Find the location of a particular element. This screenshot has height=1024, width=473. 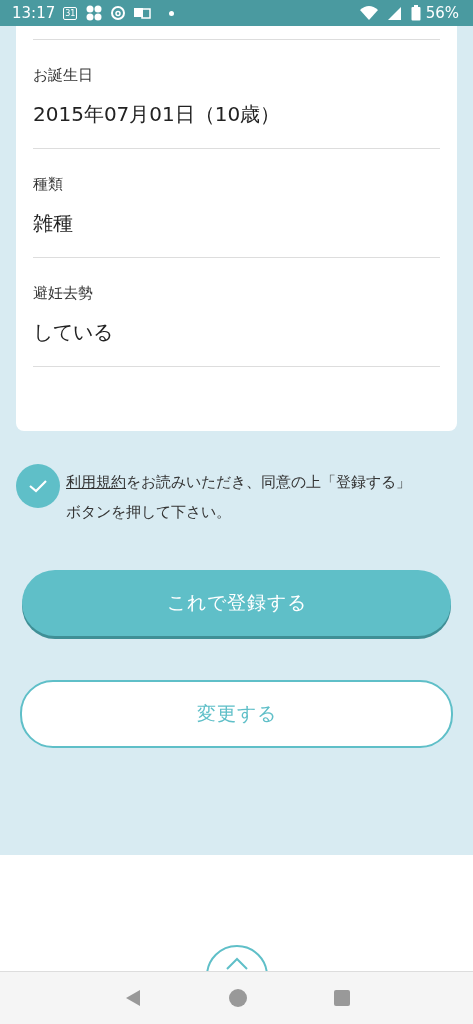

clock: 13:17 is located at coordinates (34, 13).